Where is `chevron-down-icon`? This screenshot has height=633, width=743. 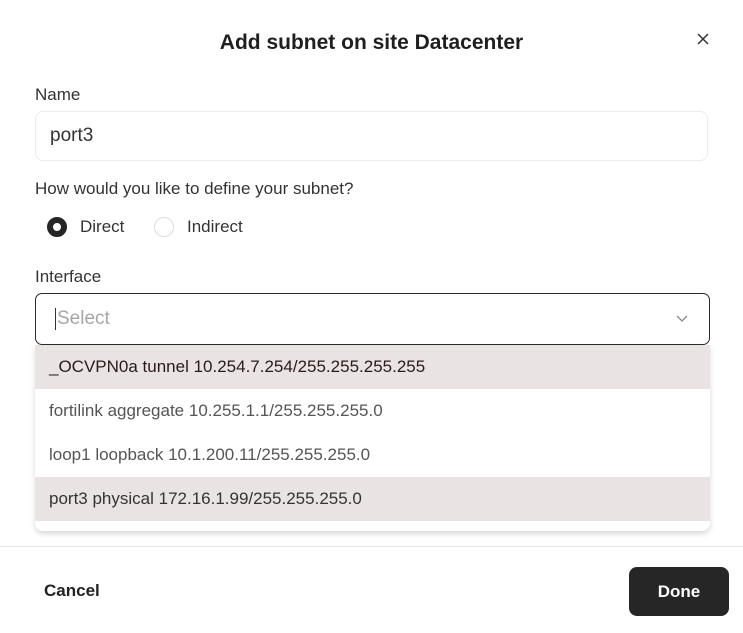 chevron-down-icon is located at coordinates (682, 318).